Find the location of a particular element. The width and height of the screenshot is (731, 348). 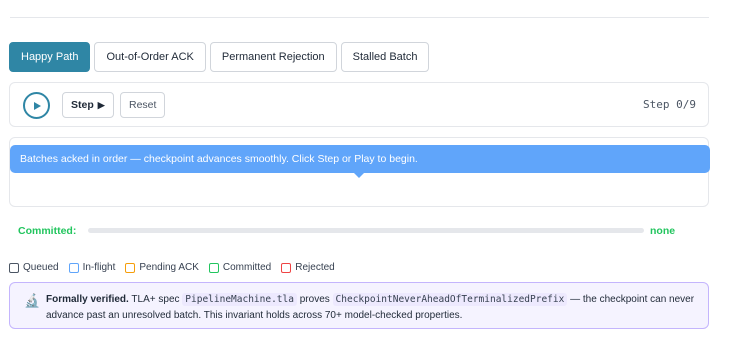

legend-label: In-flight is located at coordinates (99, 267).